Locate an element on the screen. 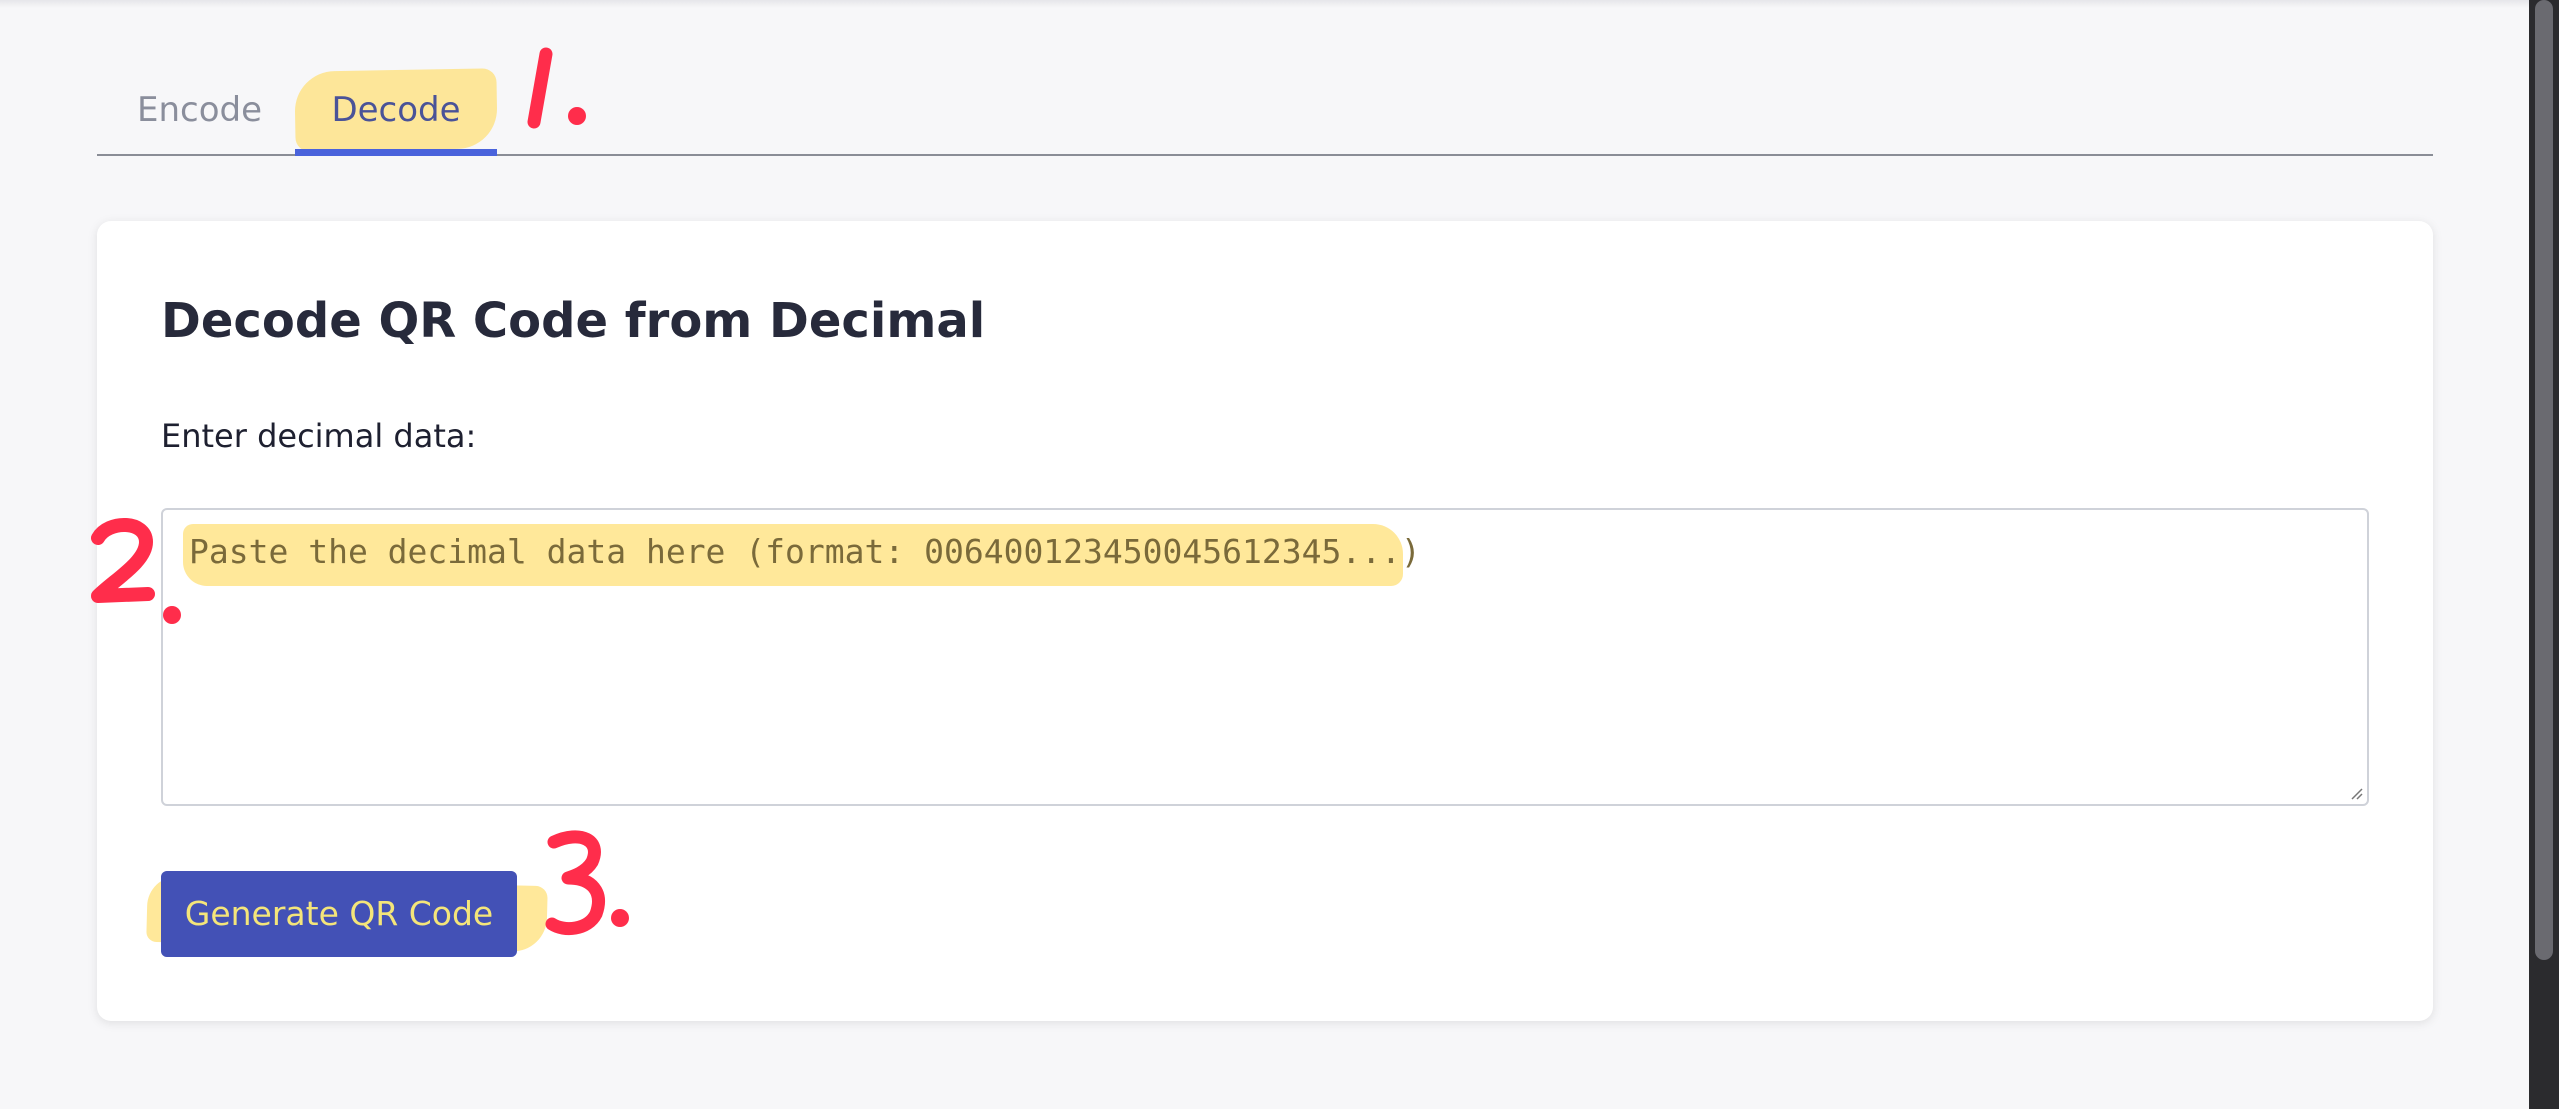 The width and height of the screenshot is (2559, 1109). decimal-data-label: Enter decimal data: is located at coordinates (319, 436).